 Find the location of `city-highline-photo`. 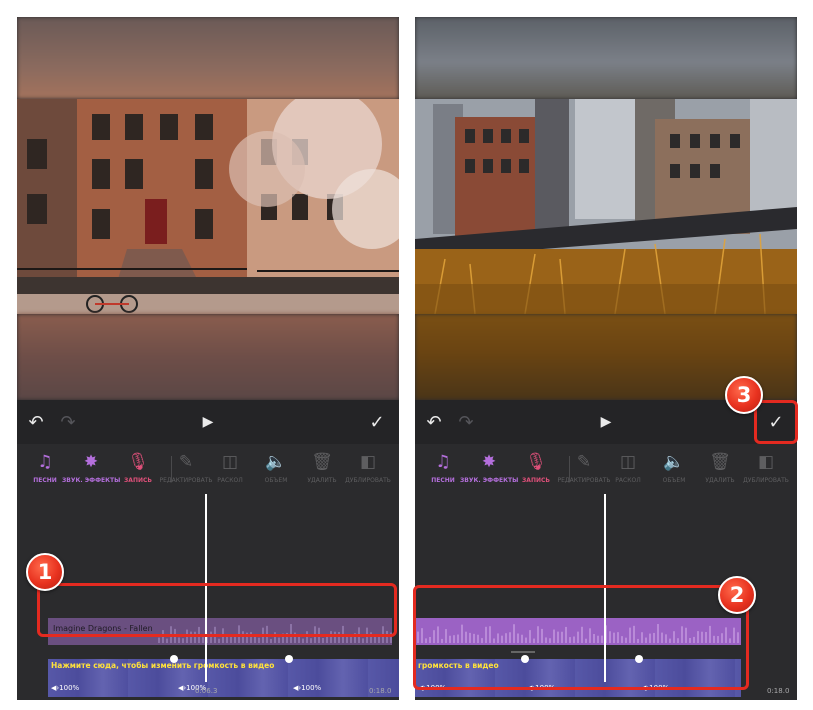

city-highline-photo is located at coordinates (606, 206).